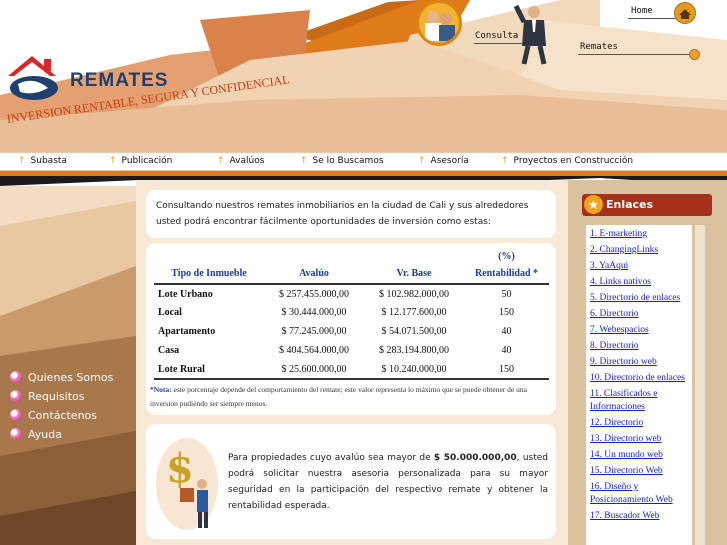 Image resolution: width=727 pixels, height=545 pixels. I want to click on enlace-link: 17. Buscador Web, so click(640, 516).